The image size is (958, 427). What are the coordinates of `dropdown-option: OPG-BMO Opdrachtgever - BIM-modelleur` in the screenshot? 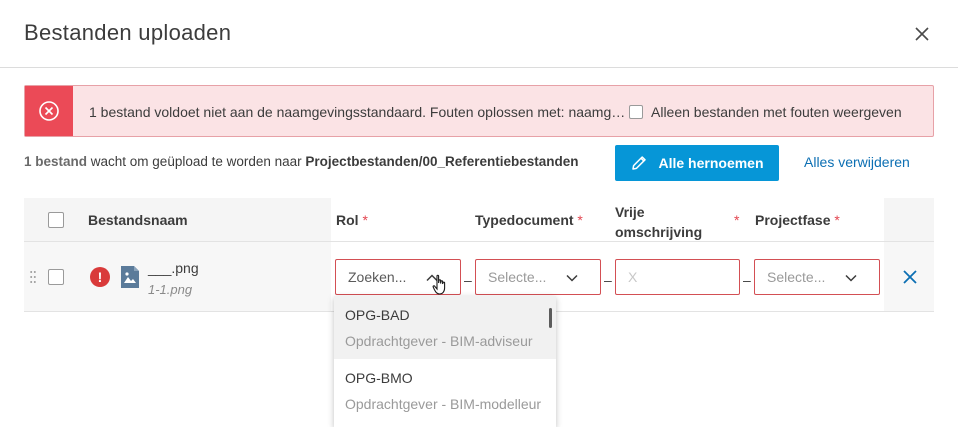 It's located at (445, 390).